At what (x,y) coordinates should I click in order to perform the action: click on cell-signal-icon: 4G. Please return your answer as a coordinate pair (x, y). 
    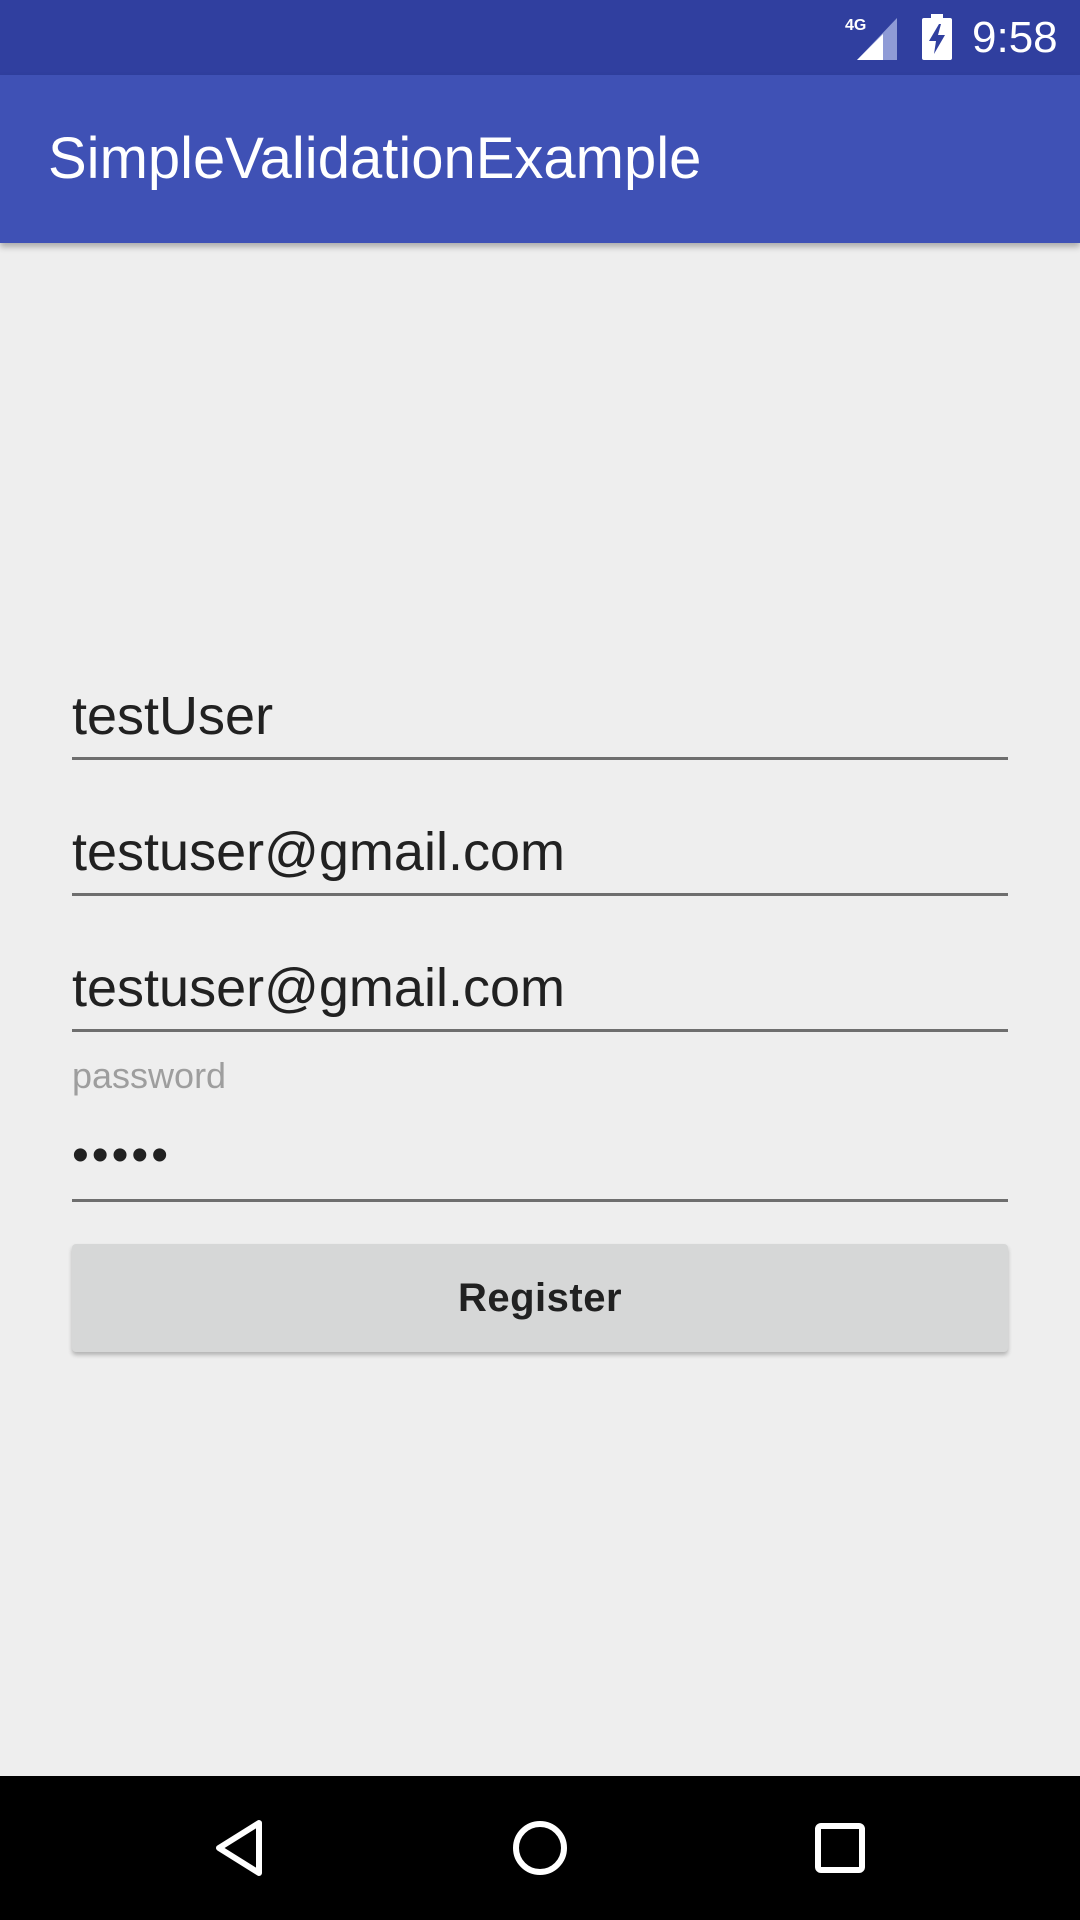
    Looking at the image, I should click on (871, 38).